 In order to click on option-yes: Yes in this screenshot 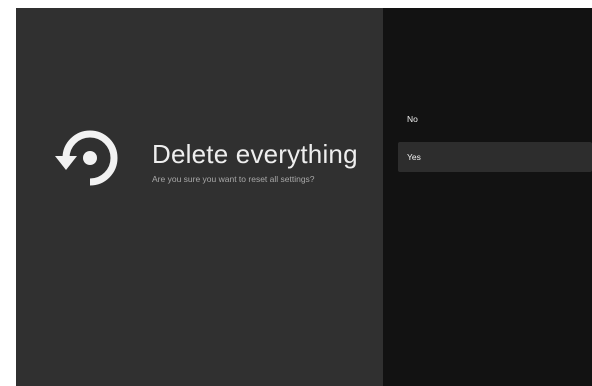, I will do `click(495, 157)`.